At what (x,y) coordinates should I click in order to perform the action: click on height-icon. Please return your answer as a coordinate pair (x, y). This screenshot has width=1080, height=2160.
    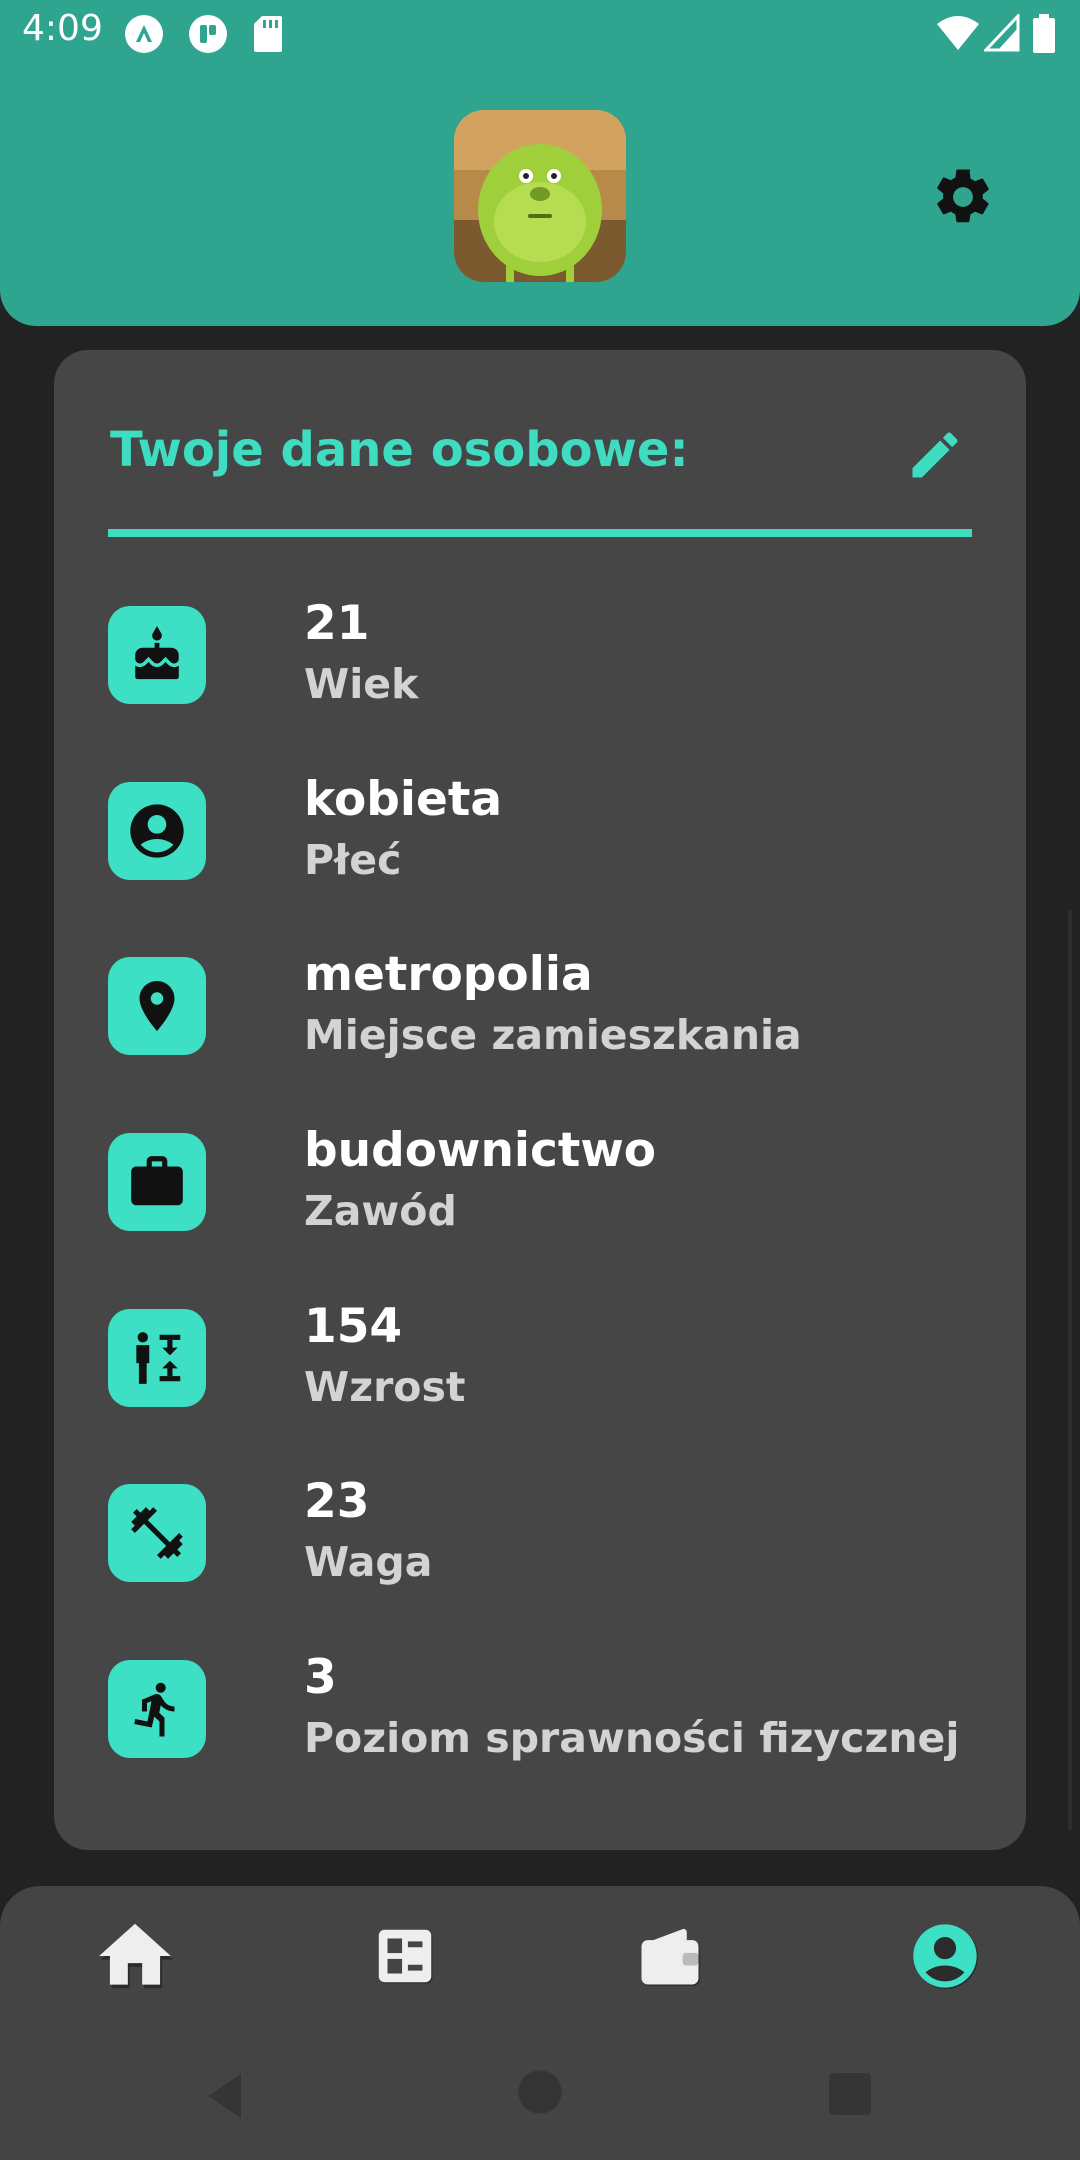
    Looking at the image, I should click on (158, 1358).